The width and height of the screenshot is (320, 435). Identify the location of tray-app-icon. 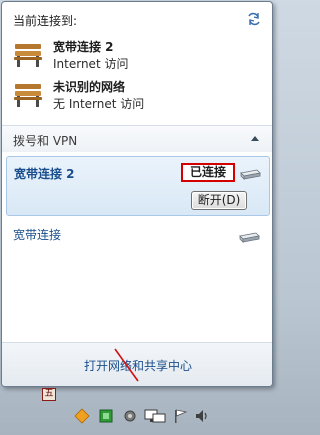
(82, 416).